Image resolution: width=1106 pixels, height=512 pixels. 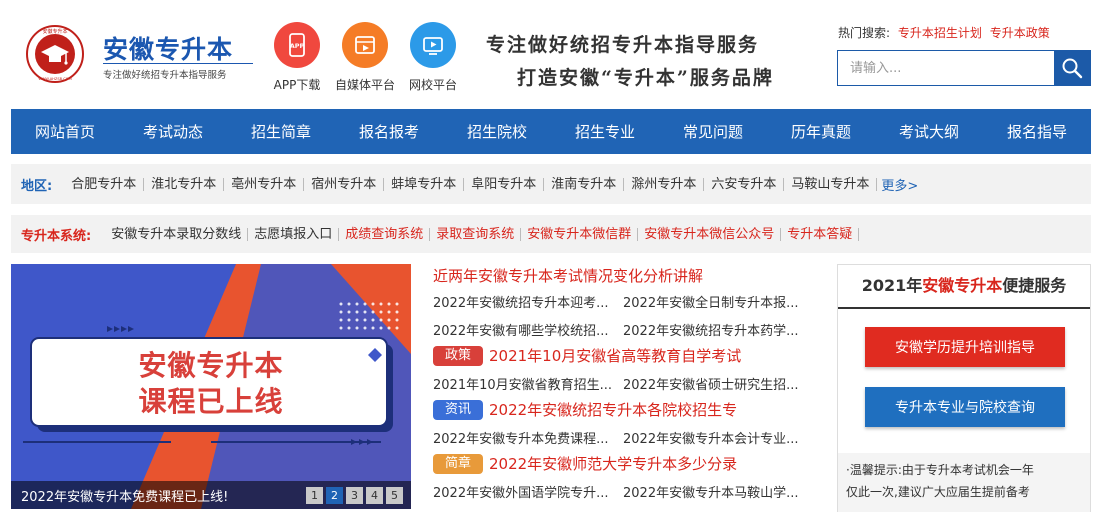 I want to click on nav-registration-guide: 报名指导, so click(x=1037, y=131).